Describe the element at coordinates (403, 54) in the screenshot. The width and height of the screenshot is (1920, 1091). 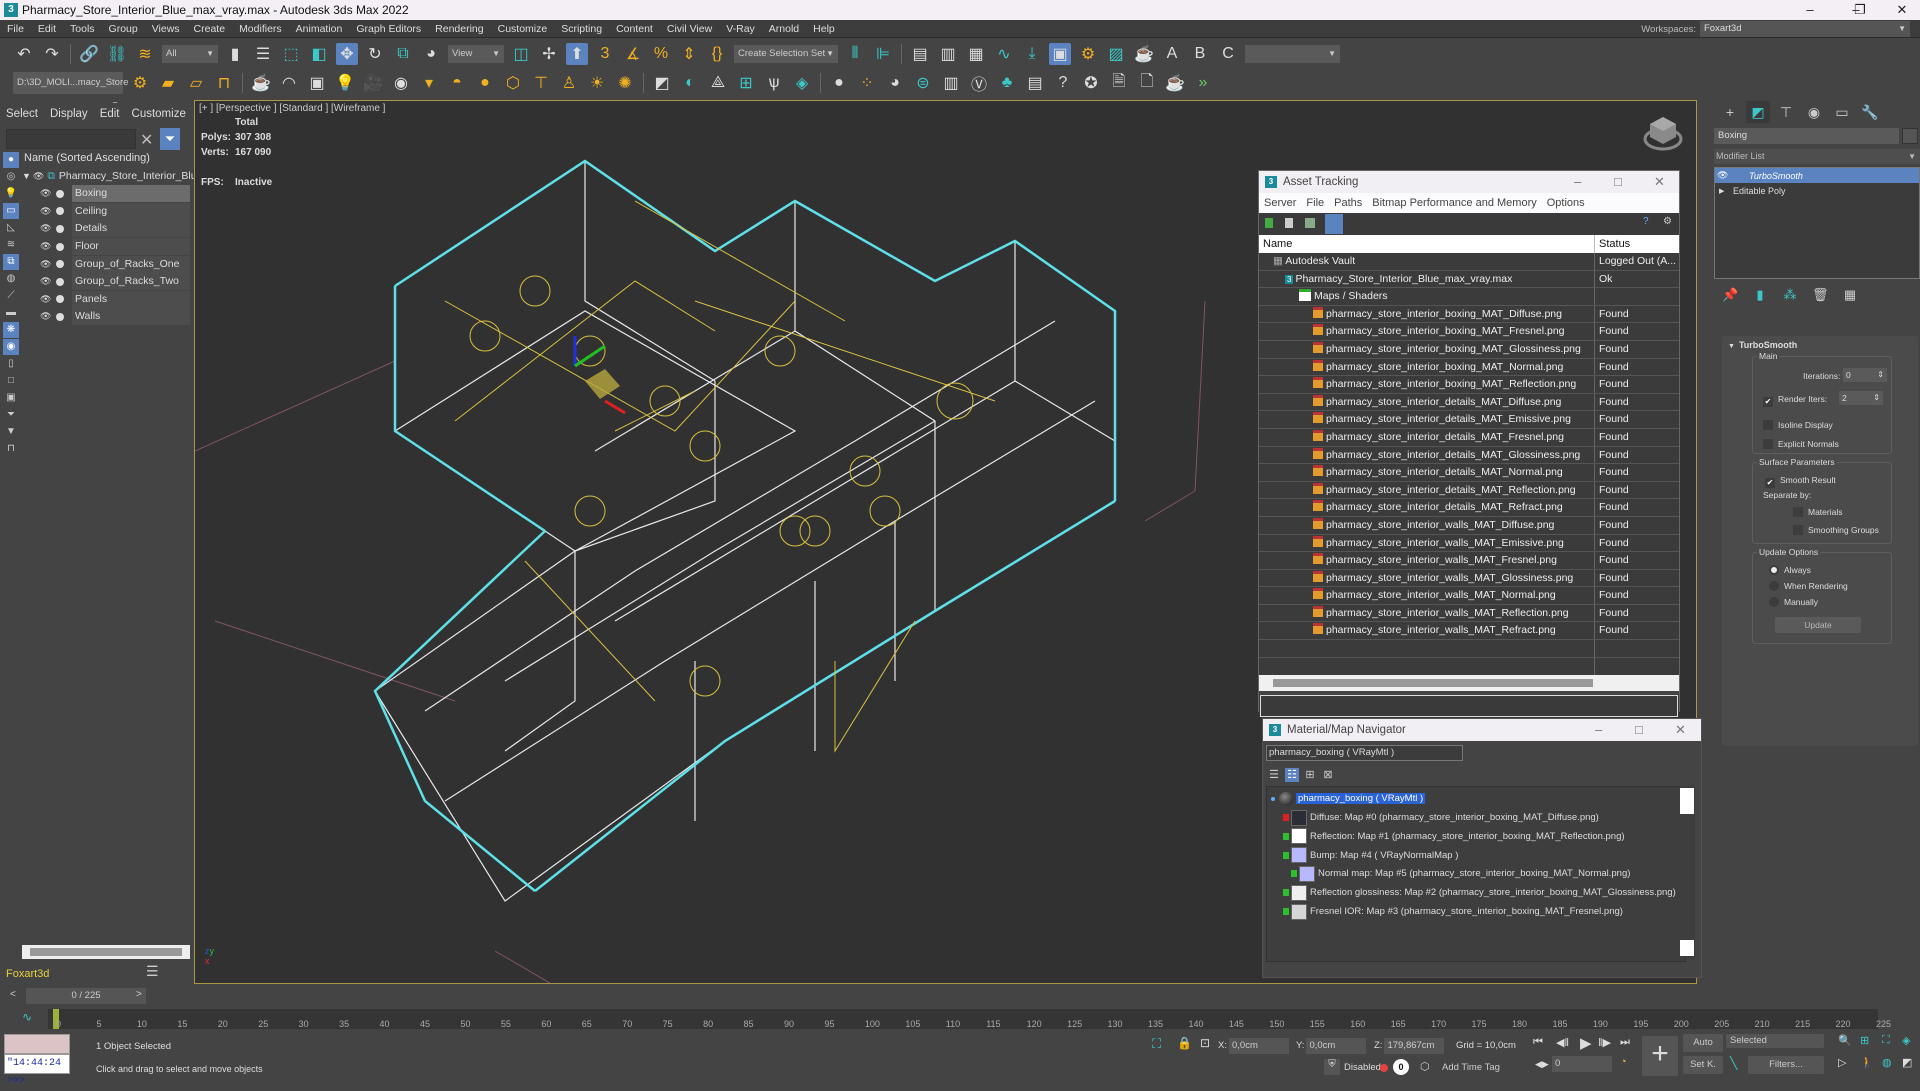
I see `scale-icon: ⧉` at that location.